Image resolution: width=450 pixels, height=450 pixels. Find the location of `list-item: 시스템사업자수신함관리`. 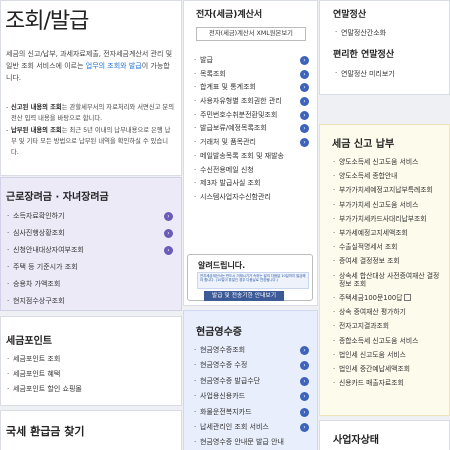

list-item: 시스템사업자수신함관리 is located at coordinates (250, 198).